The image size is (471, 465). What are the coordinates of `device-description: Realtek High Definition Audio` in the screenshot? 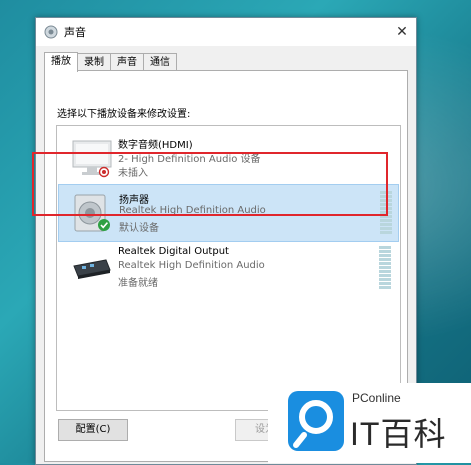 It's located at (191, 265).